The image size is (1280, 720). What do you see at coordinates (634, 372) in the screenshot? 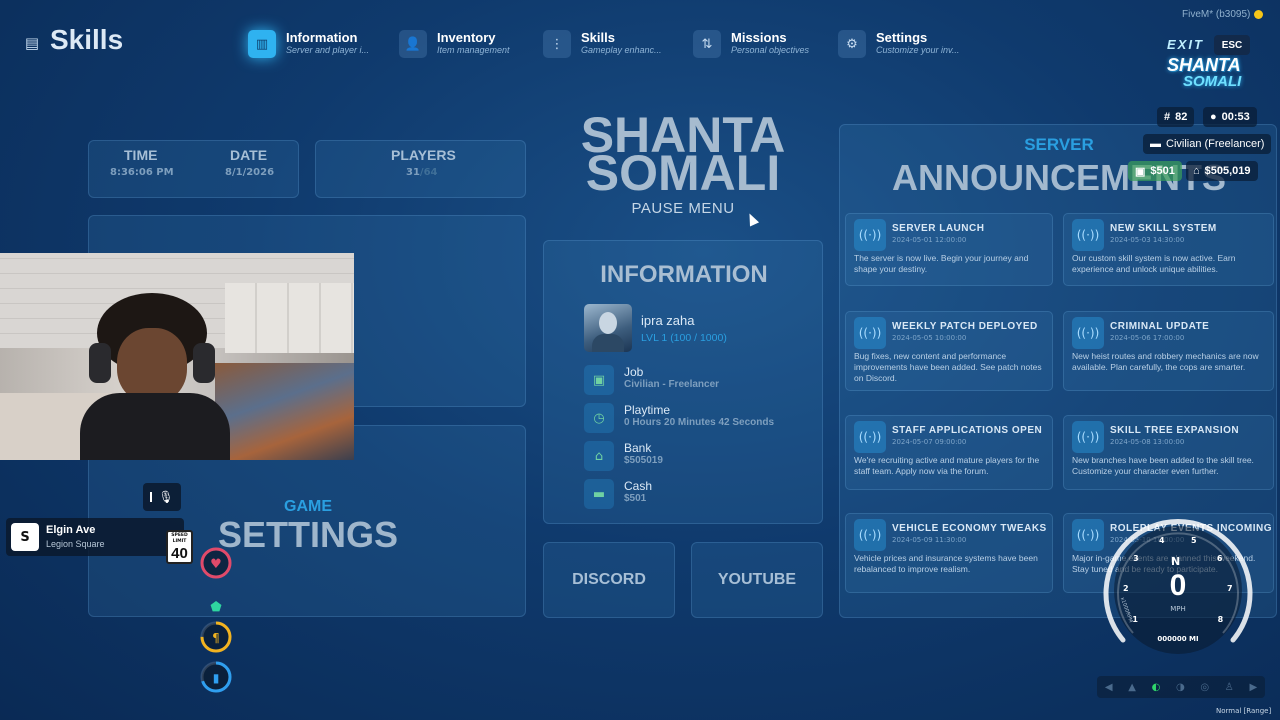
I see `info-row-label: Job` at bounding box center [634, 372].